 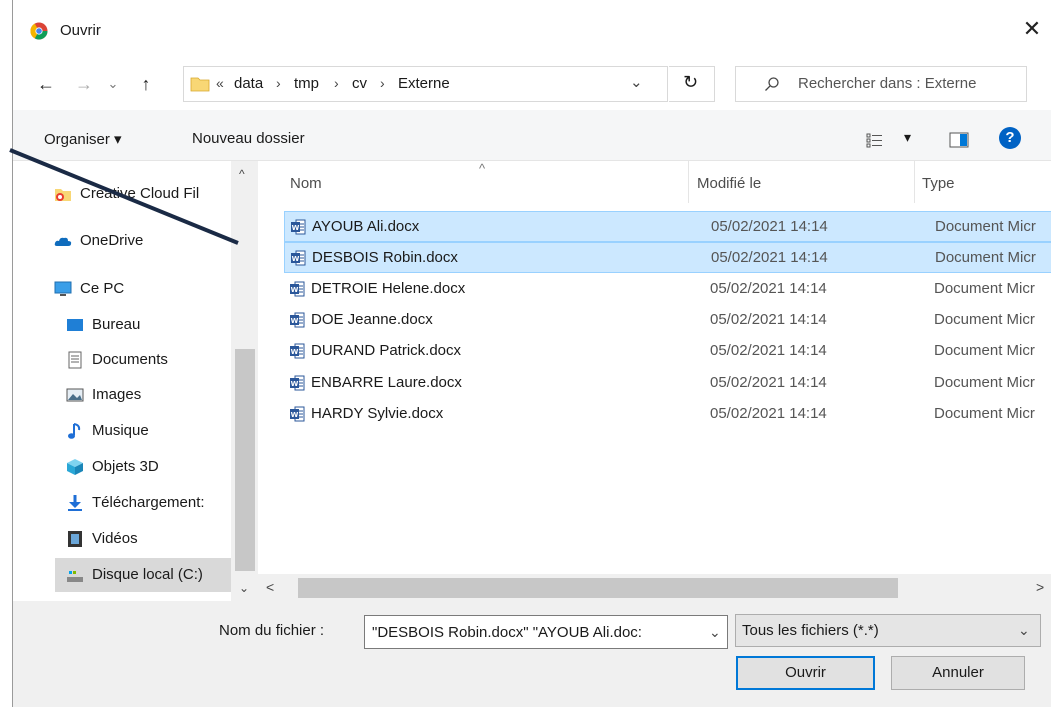 What do you see at coordinates (306, 83) in the screenshot?
I see `breadcrumb-tmp: tmp` at bounding box center [306, 83].